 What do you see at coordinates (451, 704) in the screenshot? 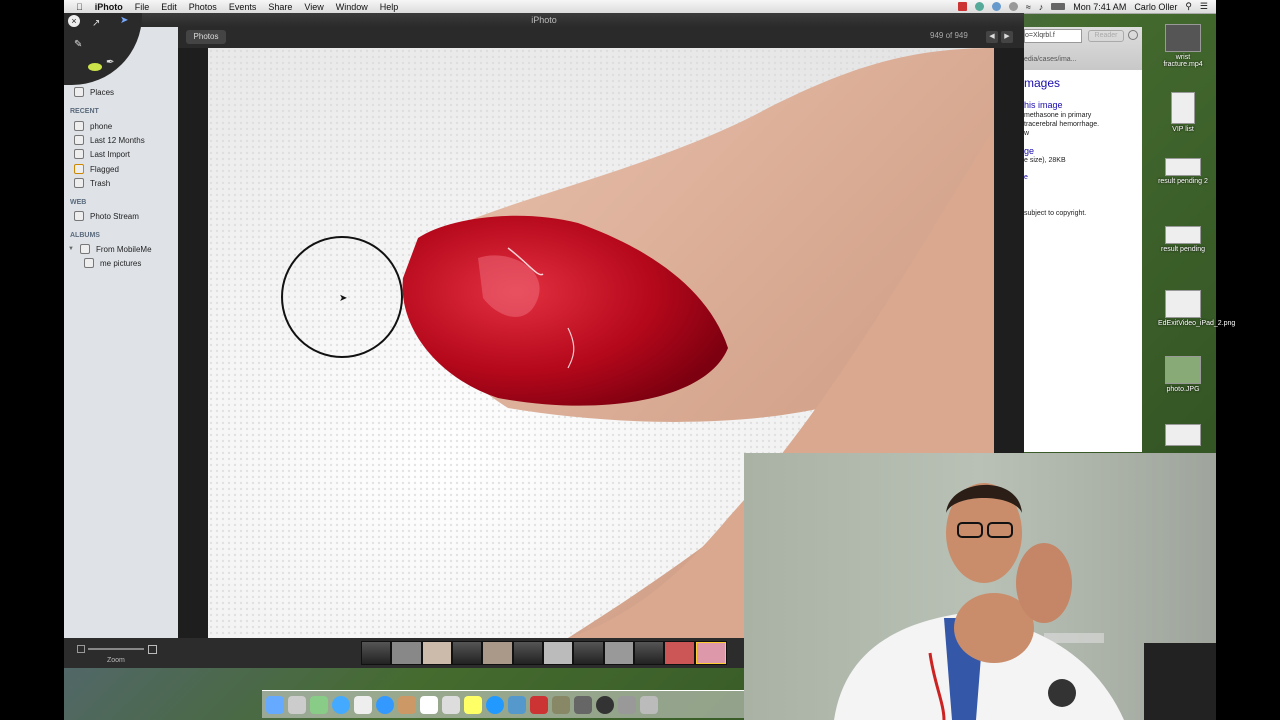
I see `notes-icon` at bounding box center [451, 704].